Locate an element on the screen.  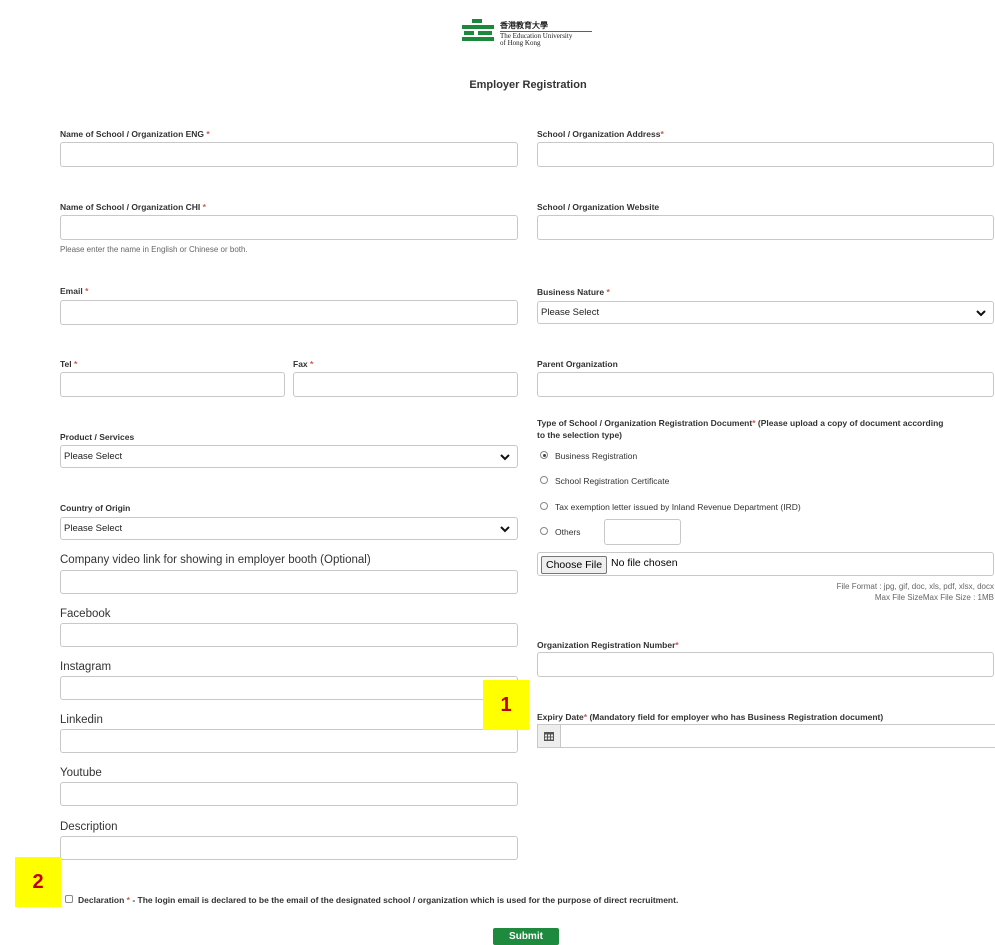
business-nature-select: Please Select is located at coordinates (765, 312).